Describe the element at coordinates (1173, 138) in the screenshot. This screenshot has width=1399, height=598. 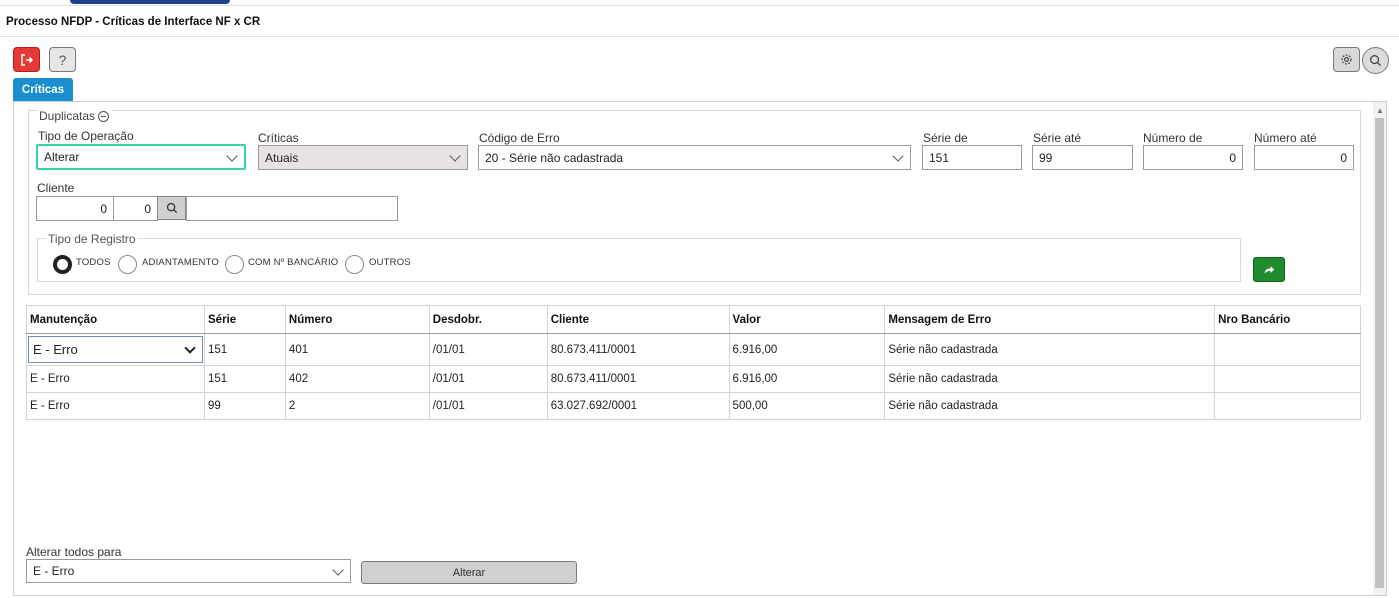
I see `numero-de-label: Número de` at that location.